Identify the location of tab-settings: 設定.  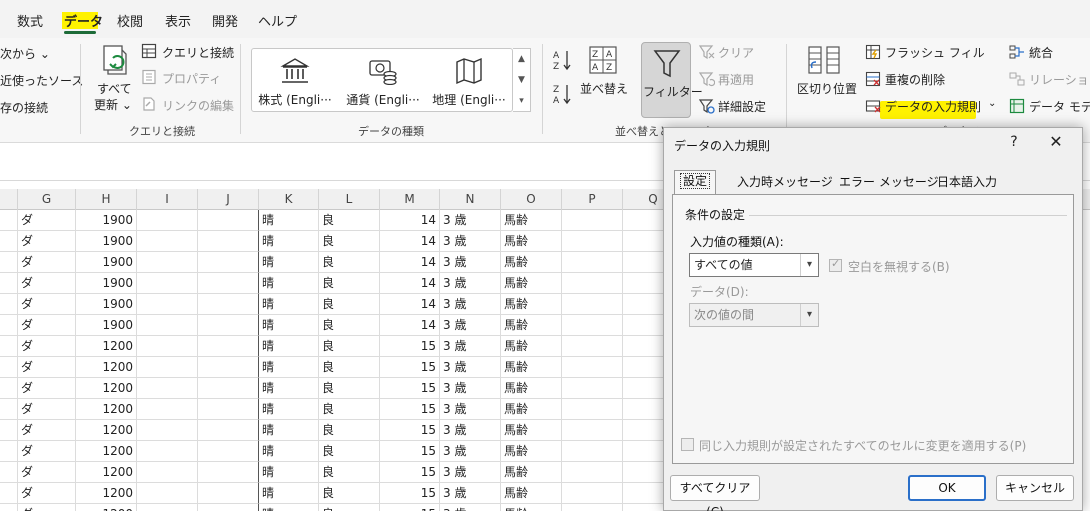
(695, 182).